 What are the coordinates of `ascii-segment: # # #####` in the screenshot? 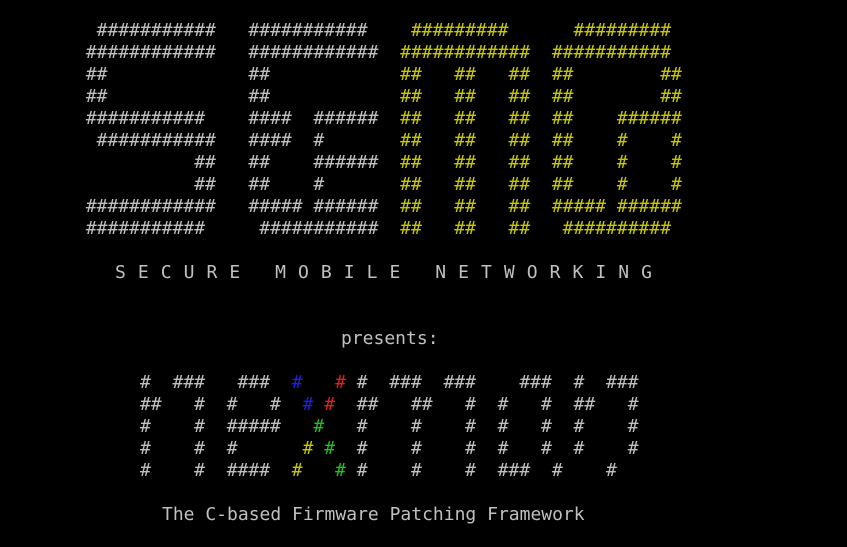 It's located at (227, 426).